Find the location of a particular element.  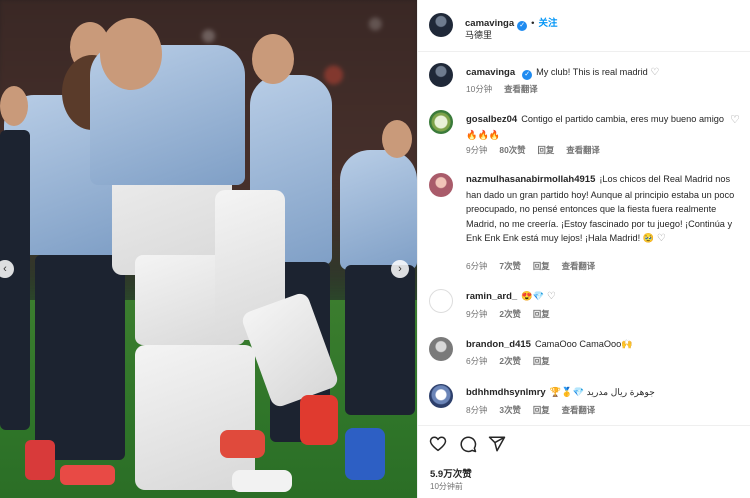

comment-meta: 6分钟 7次赞 回复 查看翻译 is located at coordinates (536, 266).